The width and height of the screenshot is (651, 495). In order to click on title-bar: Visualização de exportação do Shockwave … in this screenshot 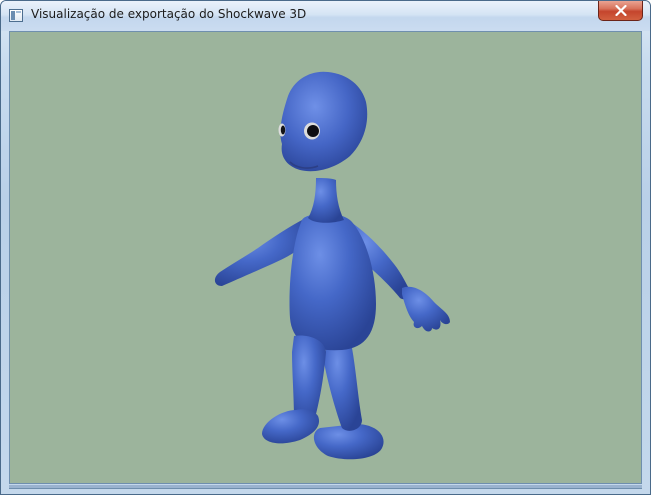, I will do `click(325, 16)`.